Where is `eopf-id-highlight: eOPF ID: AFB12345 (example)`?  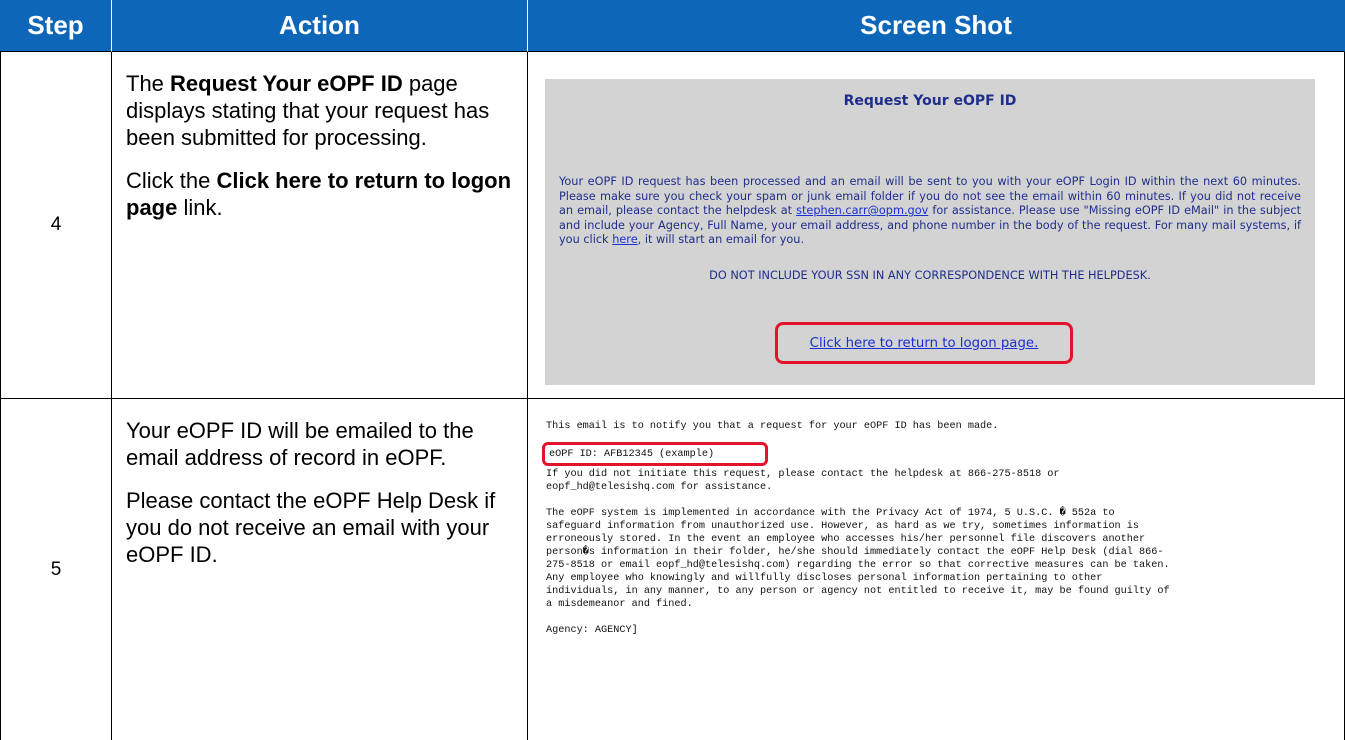
eopf-id-highlight: eOPF ID: AFB12345 (example) is located at coordinates (655, 454).